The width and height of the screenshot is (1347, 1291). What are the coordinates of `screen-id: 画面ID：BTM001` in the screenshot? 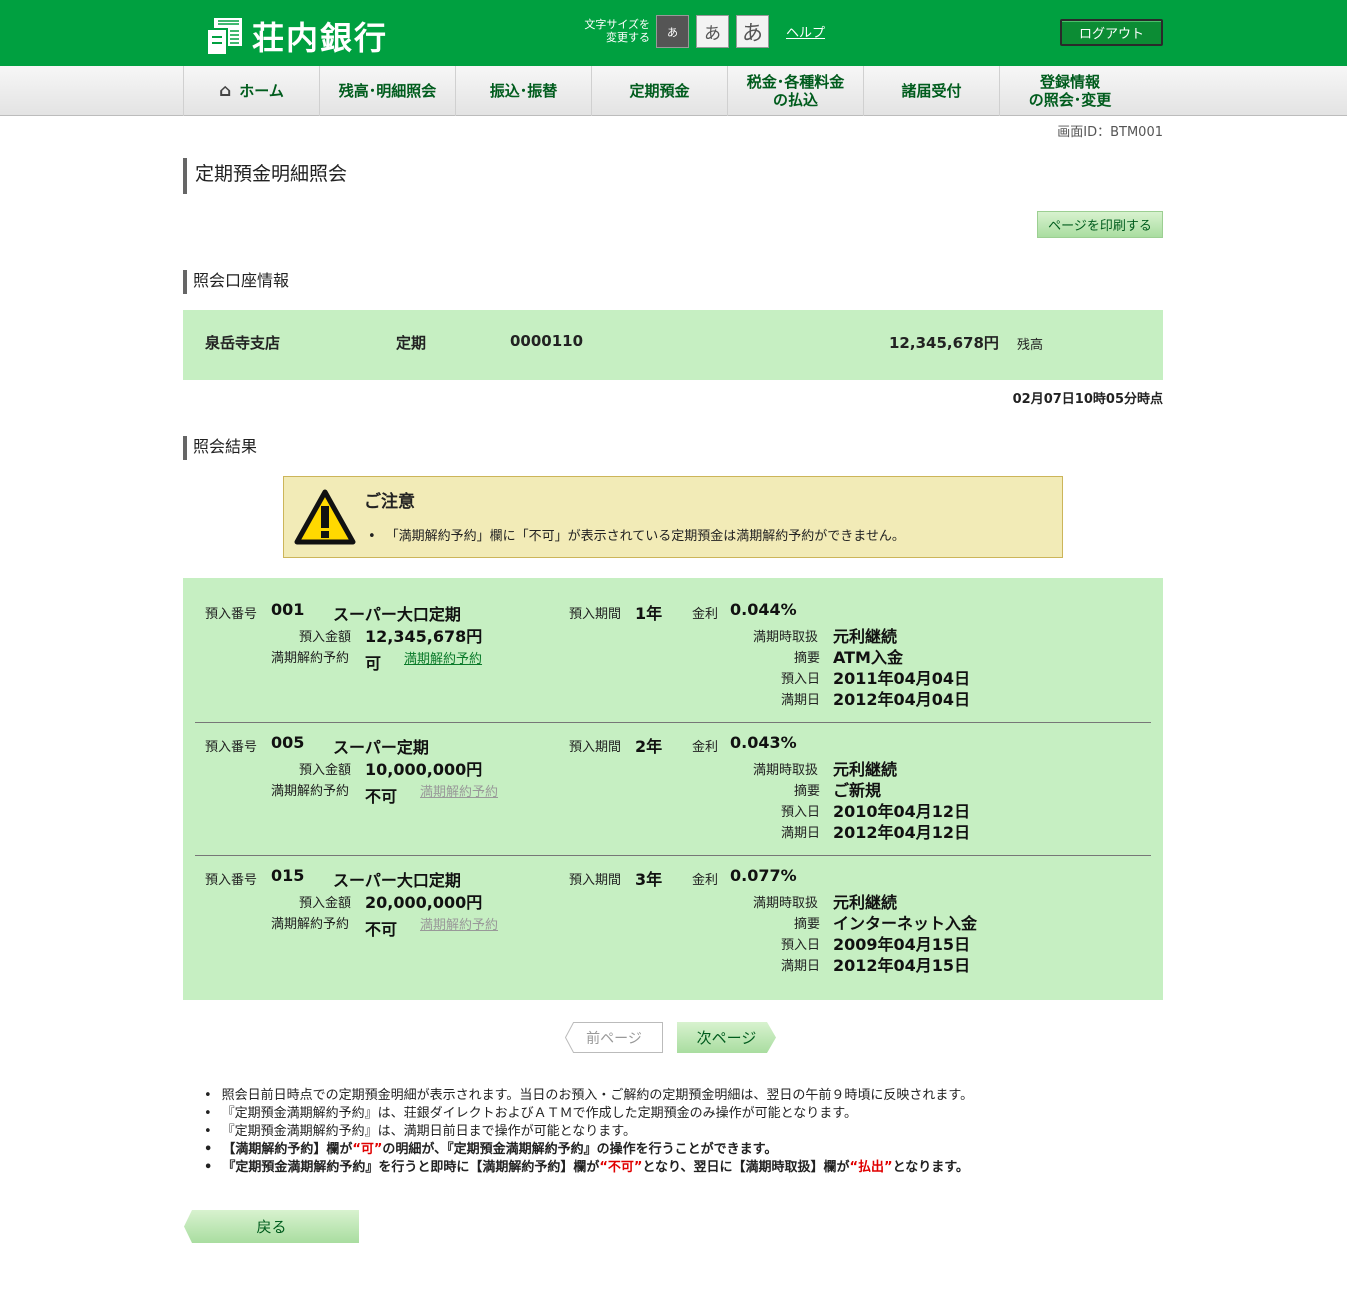 It's located at (1110, 132).